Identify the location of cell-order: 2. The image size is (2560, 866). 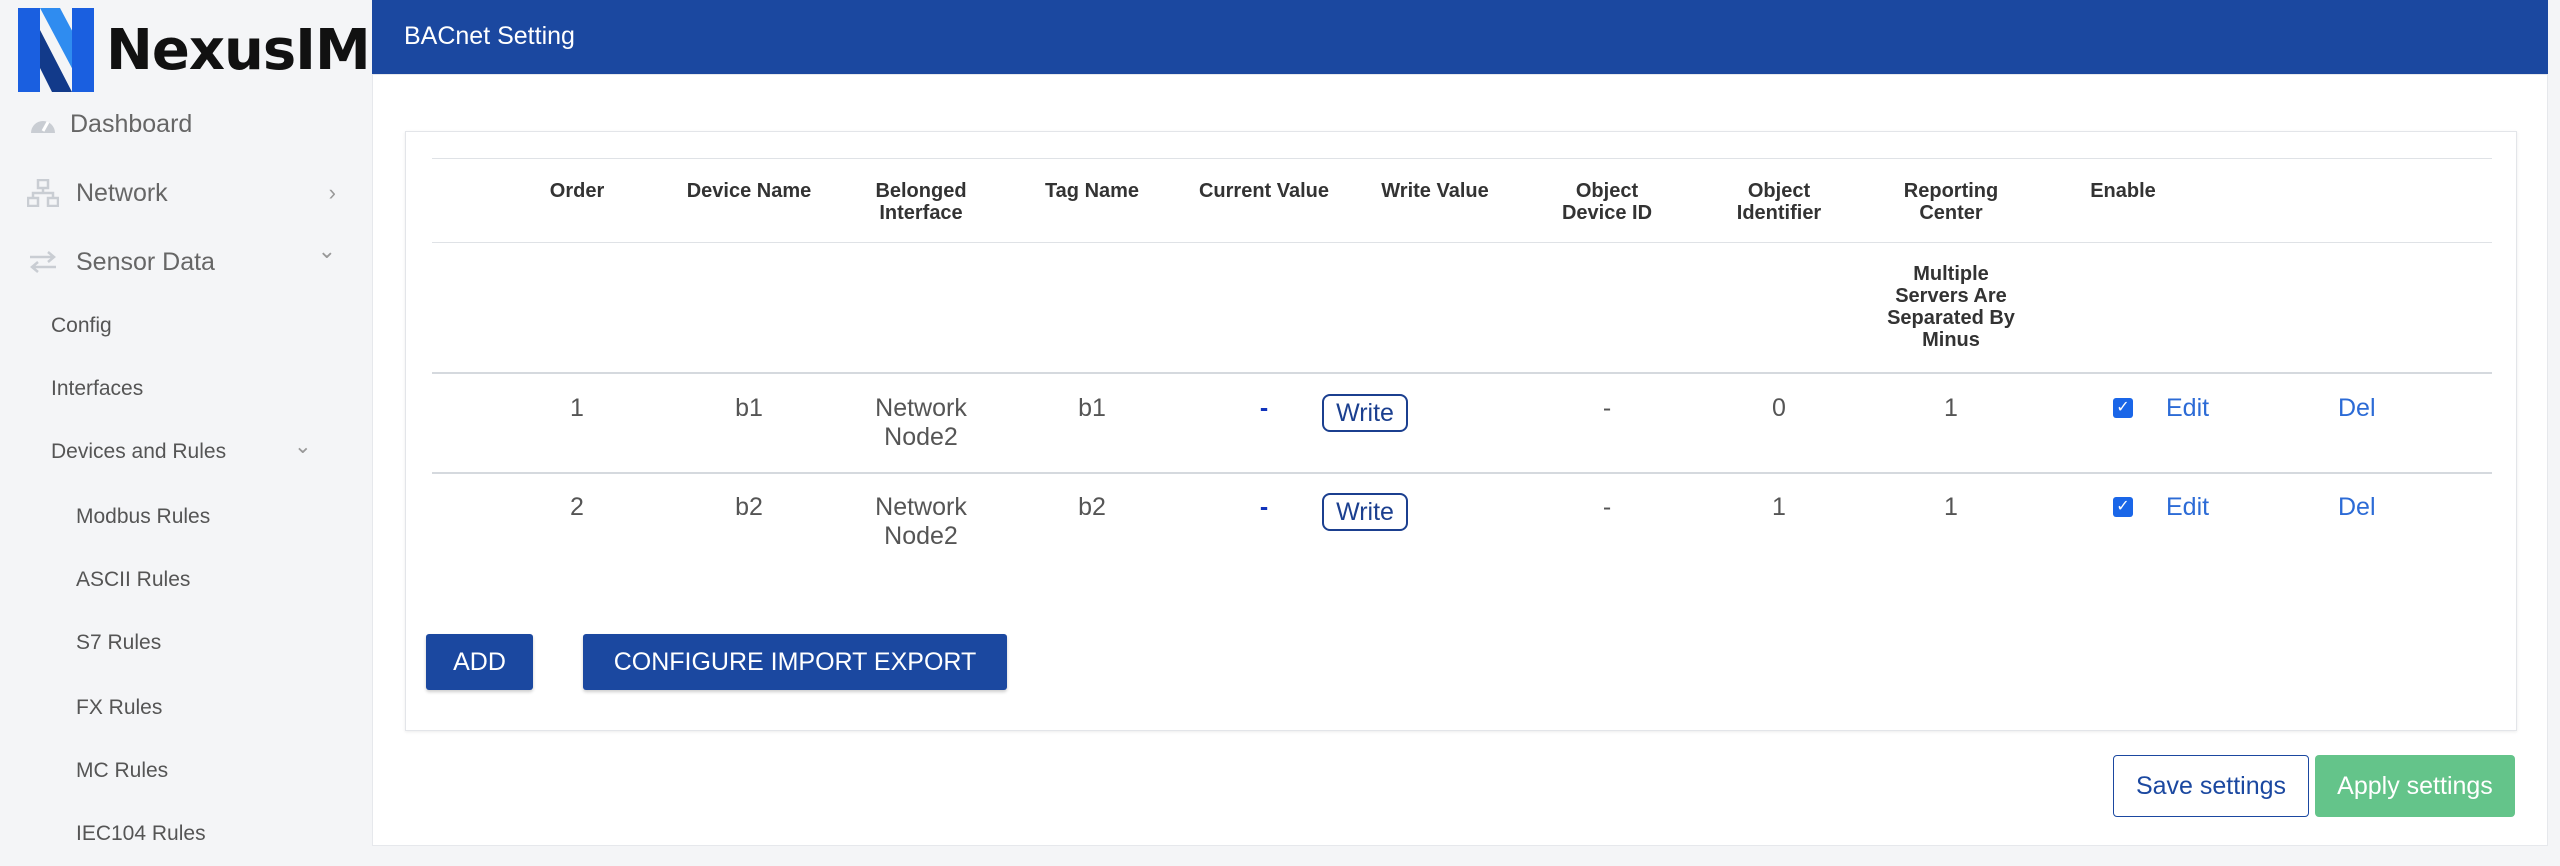
(577, 507).